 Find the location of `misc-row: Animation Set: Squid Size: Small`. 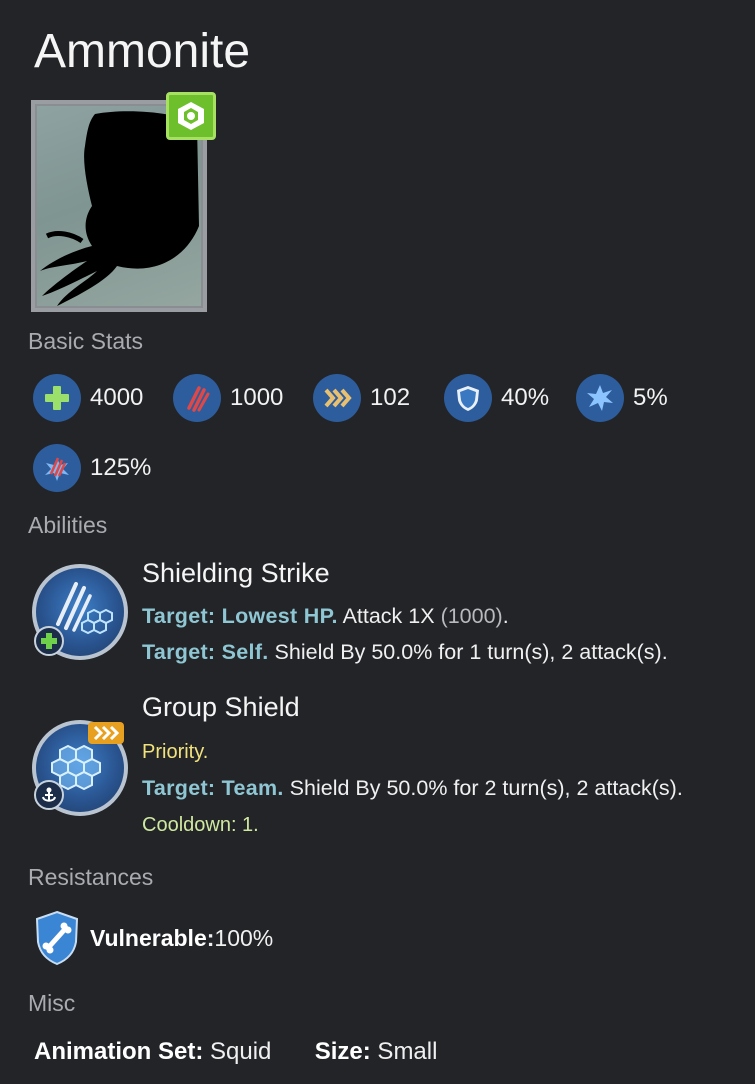

misc-row: Animation Set: Squid Size: Small is located at coordinates (235, 1052).